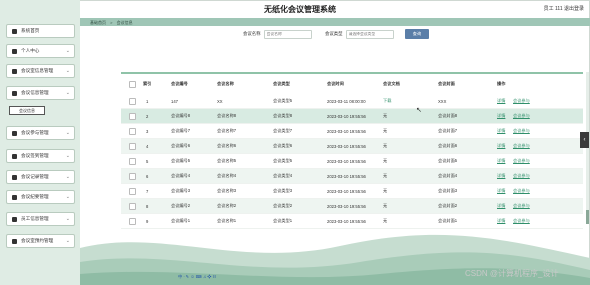  Describe the element at coordinates (40, 156) in the screenshot. I see `sidebar-item-7: 会议签到管理 ⌄` at that location.